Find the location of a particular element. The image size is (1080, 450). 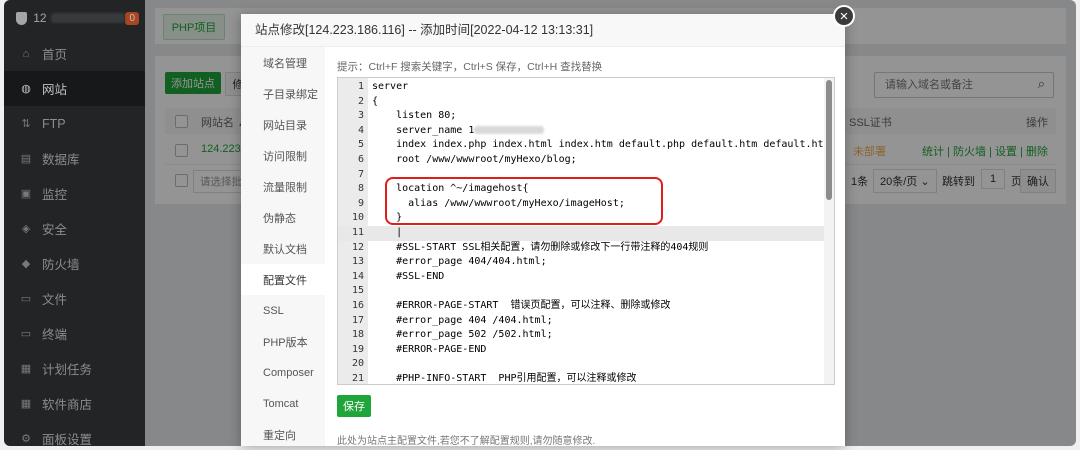

dialog-menu-item-2: 网站目录 is located at coordinates (283, 124).